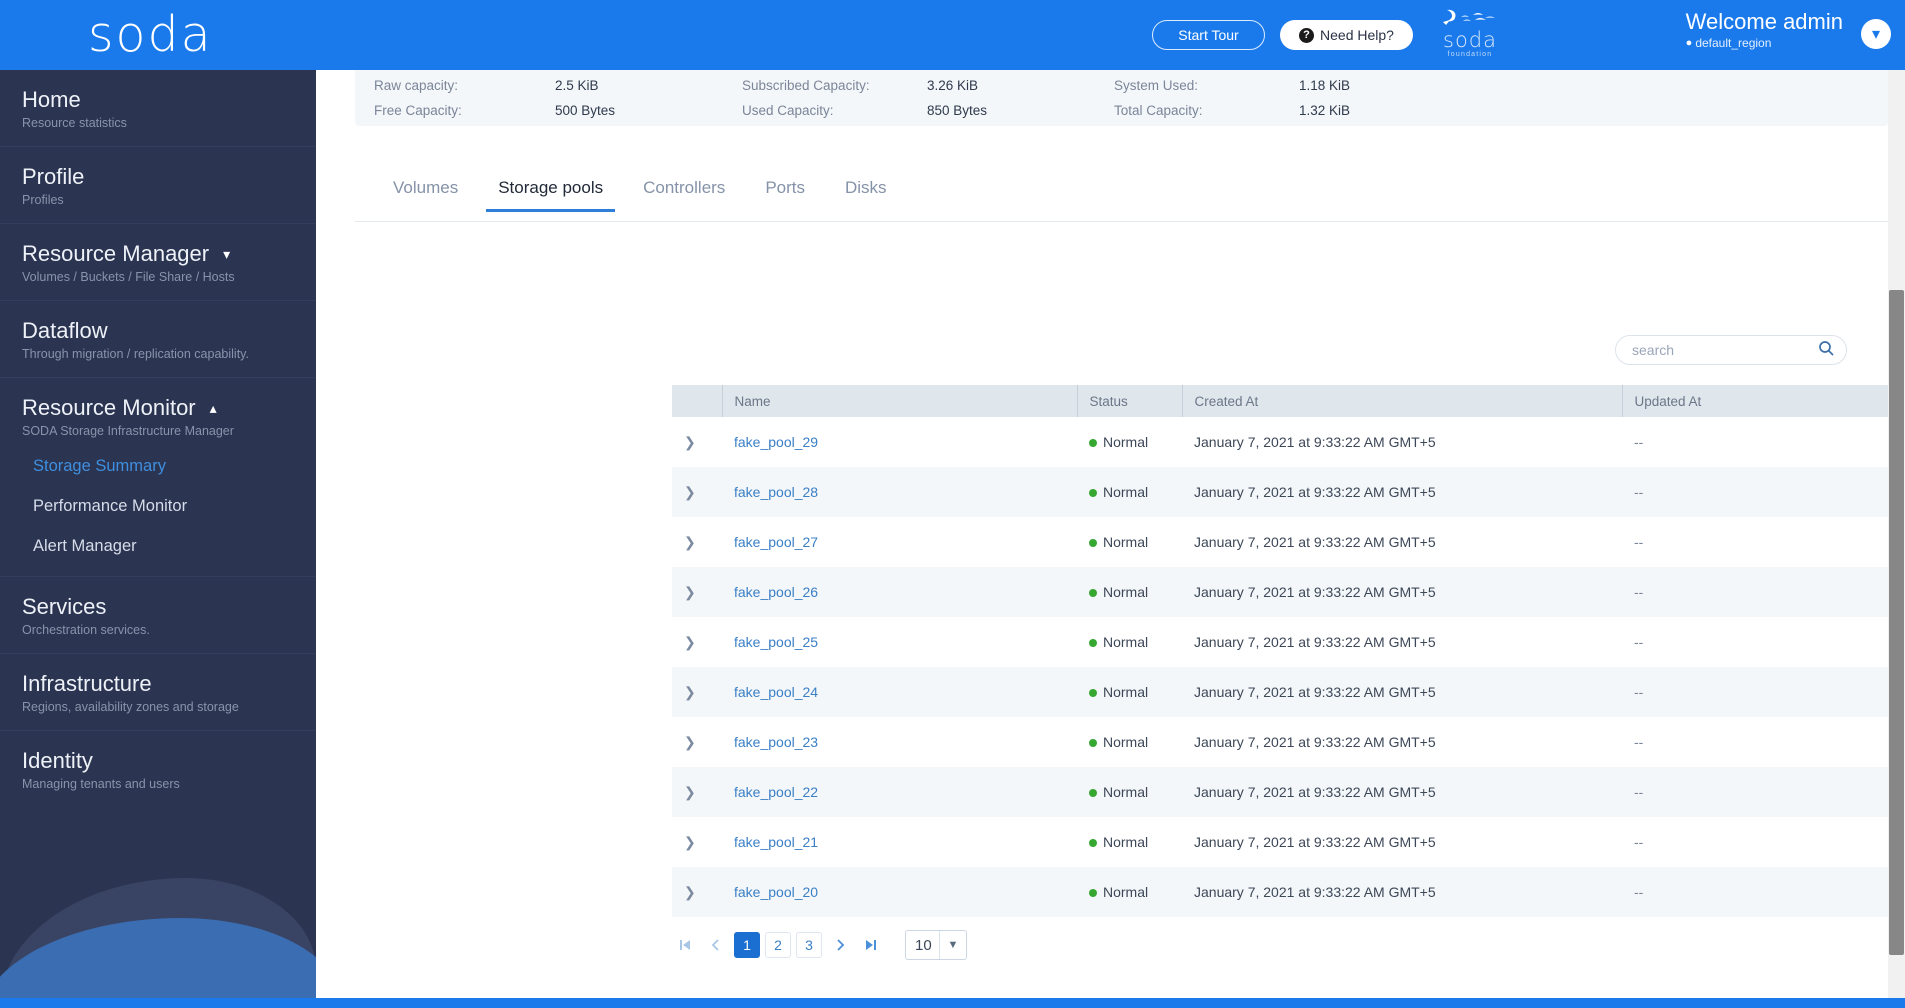 The height and width of the screenshot is (1008, 1905). Describe the element at coordinates (776, 642) in the screenshot. I see `pool-name-link: fake_pool_25` at that location.